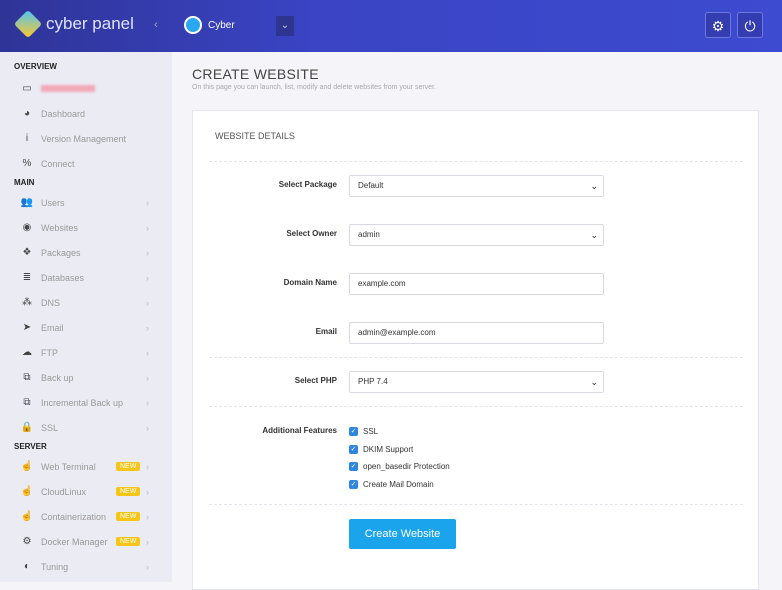  I want to click on page-title: CREATE WEBSITE, so click(255, 74).